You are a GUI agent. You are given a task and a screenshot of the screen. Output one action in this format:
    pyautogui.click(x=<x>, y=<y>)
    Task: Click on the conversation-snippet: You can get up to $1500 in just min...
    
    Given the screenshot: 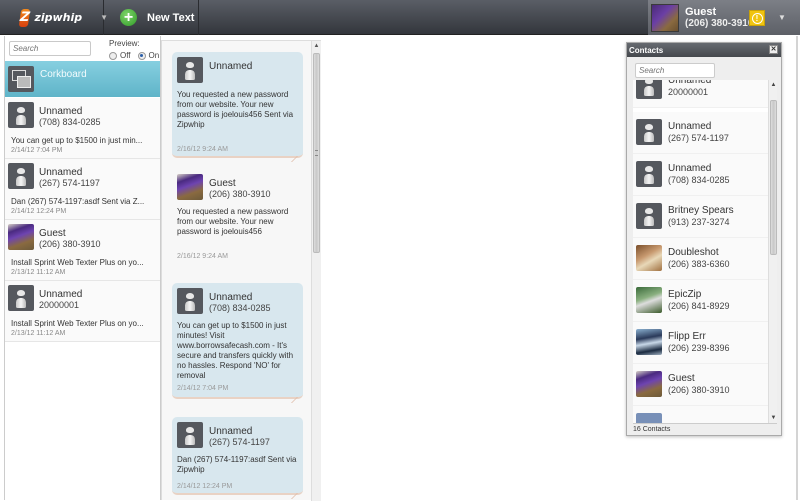 What is the action you would take?
    pyautogui.click(x=77, y=140)
    